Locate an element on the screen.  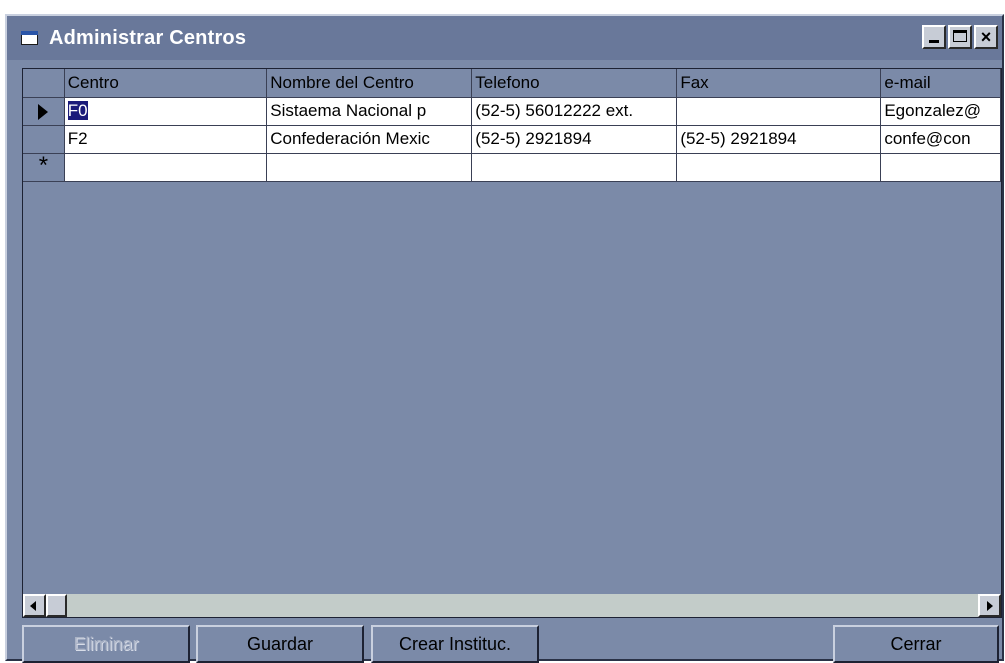
form-icon is located at coordinates (29, 38).